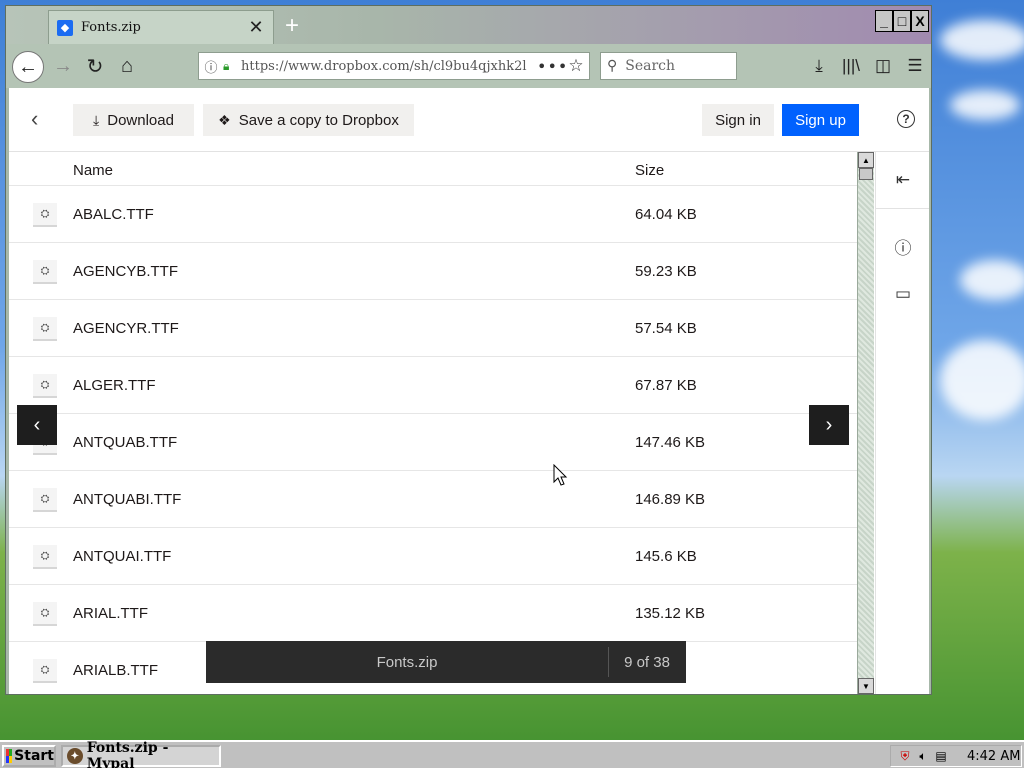  I want to click on system-tray: ⛨ 🔈︎ ▤ 4:42 AM, so click(956, 756).